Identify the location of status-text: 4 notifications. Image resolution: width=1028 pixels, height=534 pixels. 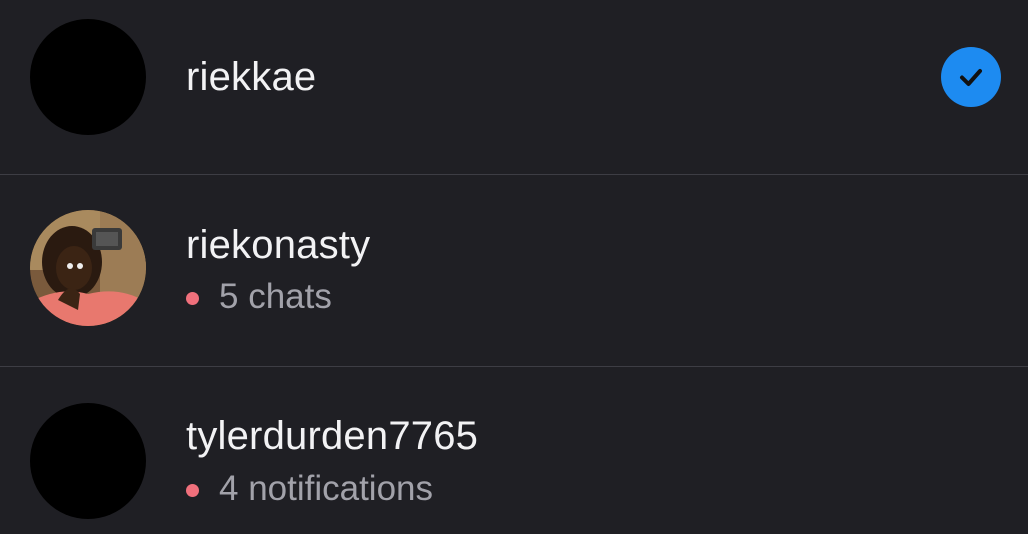
(326, 488).